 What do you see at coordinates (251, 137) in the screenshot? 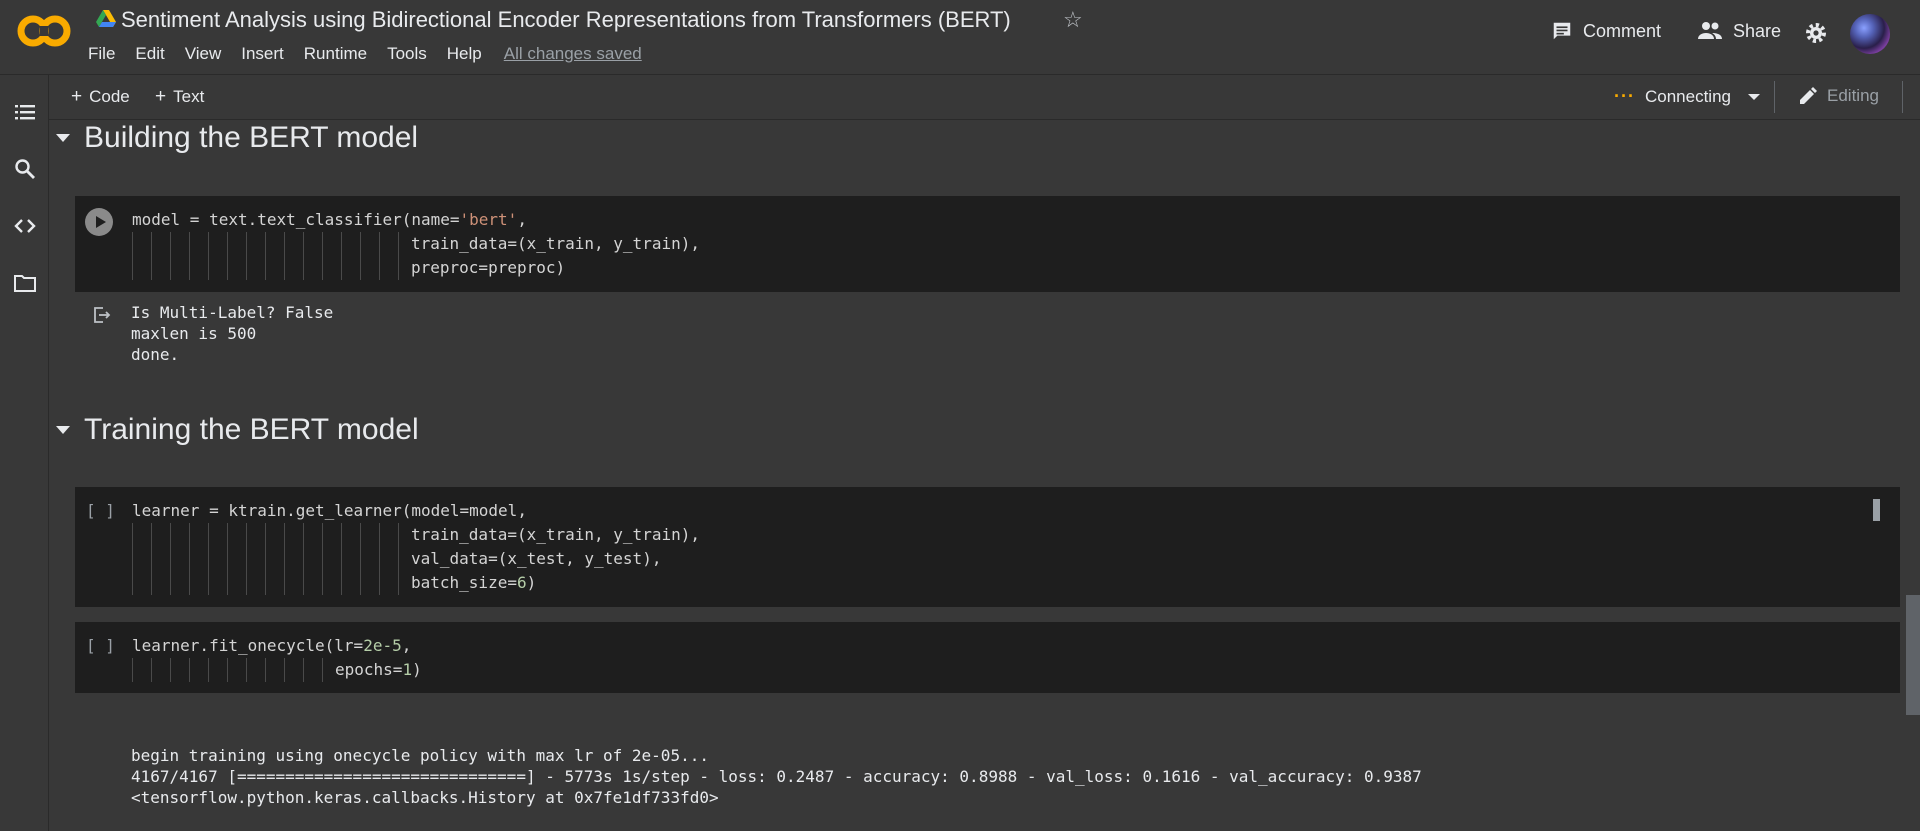
I see `section-title: Building the BERT model` at bounding box center [251, 137].